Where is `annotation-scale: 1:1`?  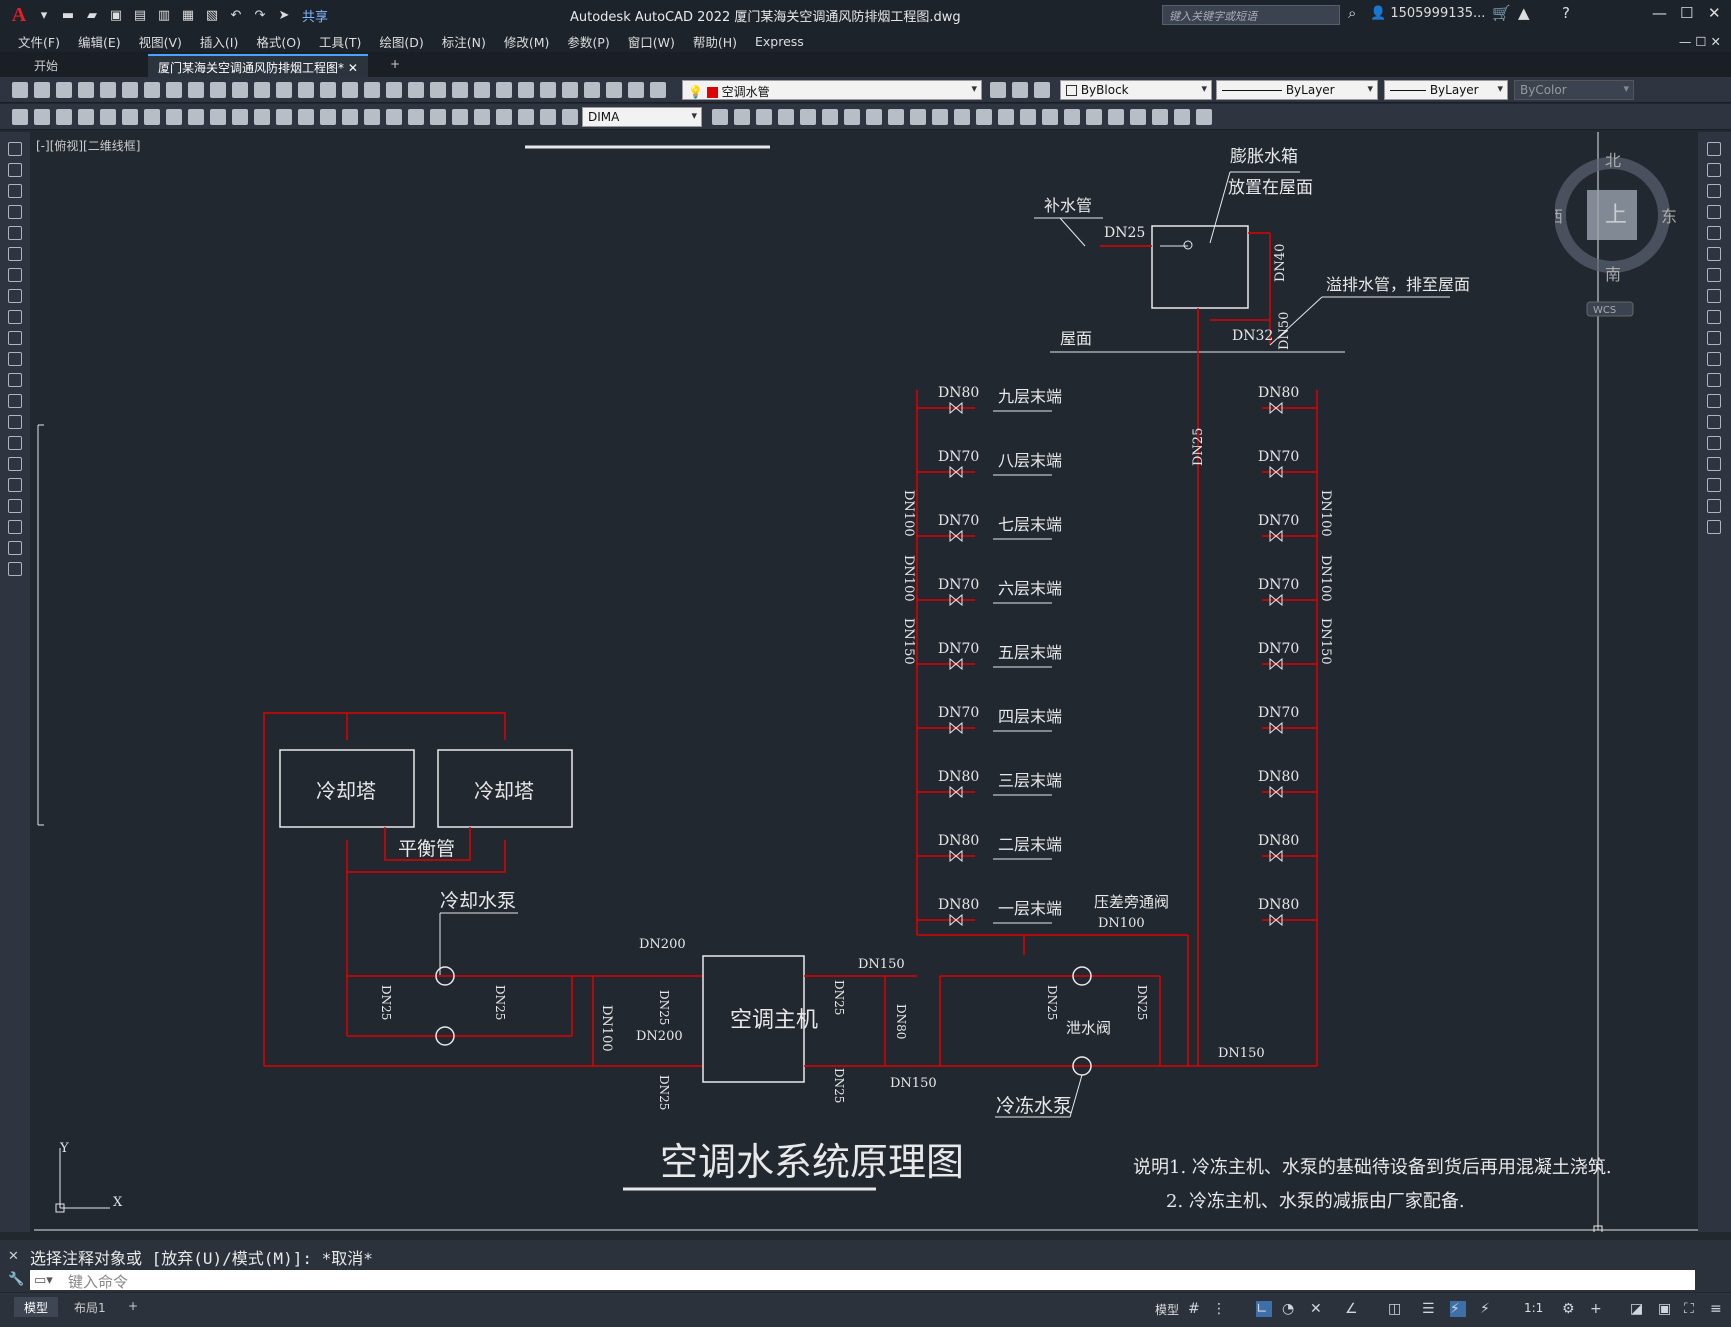
annotation-scale: 1:1 is located at coordinates (1533, 1308).